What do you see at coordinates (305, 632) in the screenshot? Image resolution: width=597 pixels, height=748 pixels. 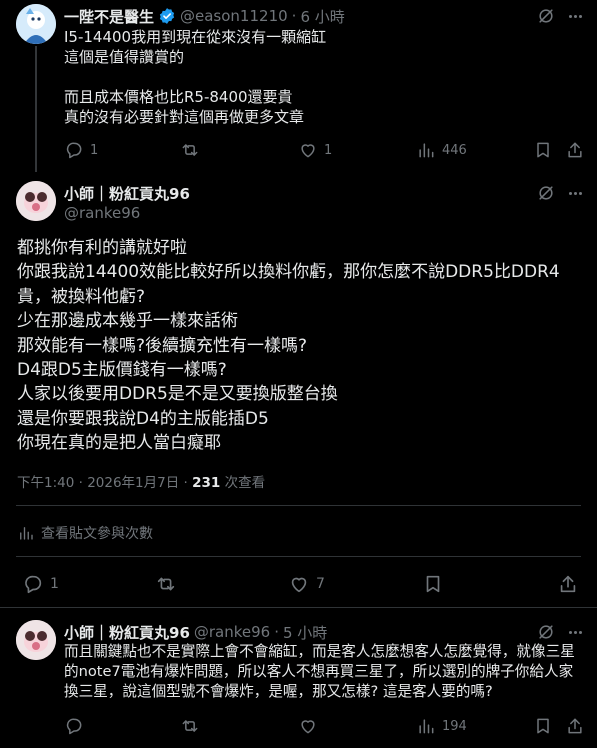 I see `timestamp: 5 小時` at bounding box center [305, 632].